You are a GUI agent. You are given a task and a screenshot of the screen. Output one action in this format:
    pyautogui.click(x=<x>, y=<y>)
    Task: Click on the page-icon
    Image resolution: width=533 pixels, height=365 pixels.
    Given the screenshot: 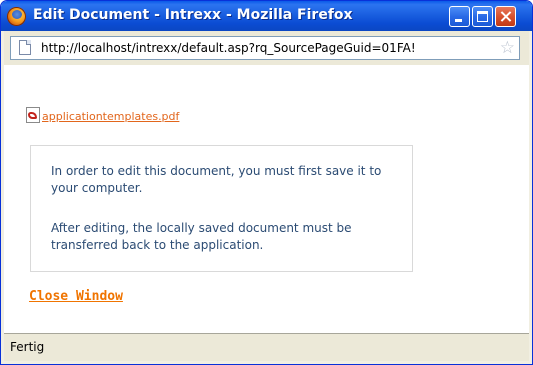 What is the action you would take?
    pyautogui.click(x=25, y=47)
    